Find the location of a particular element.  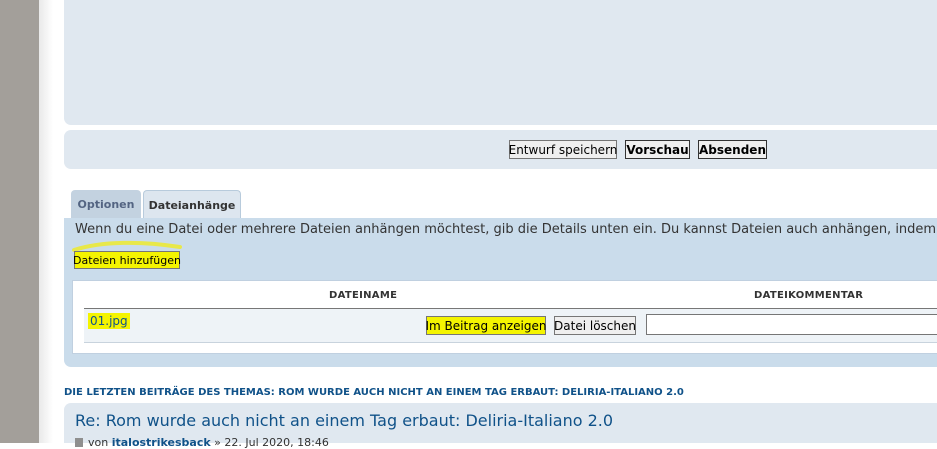

tab-attachments: Dateianhänge is located at coordinates (192, 204).